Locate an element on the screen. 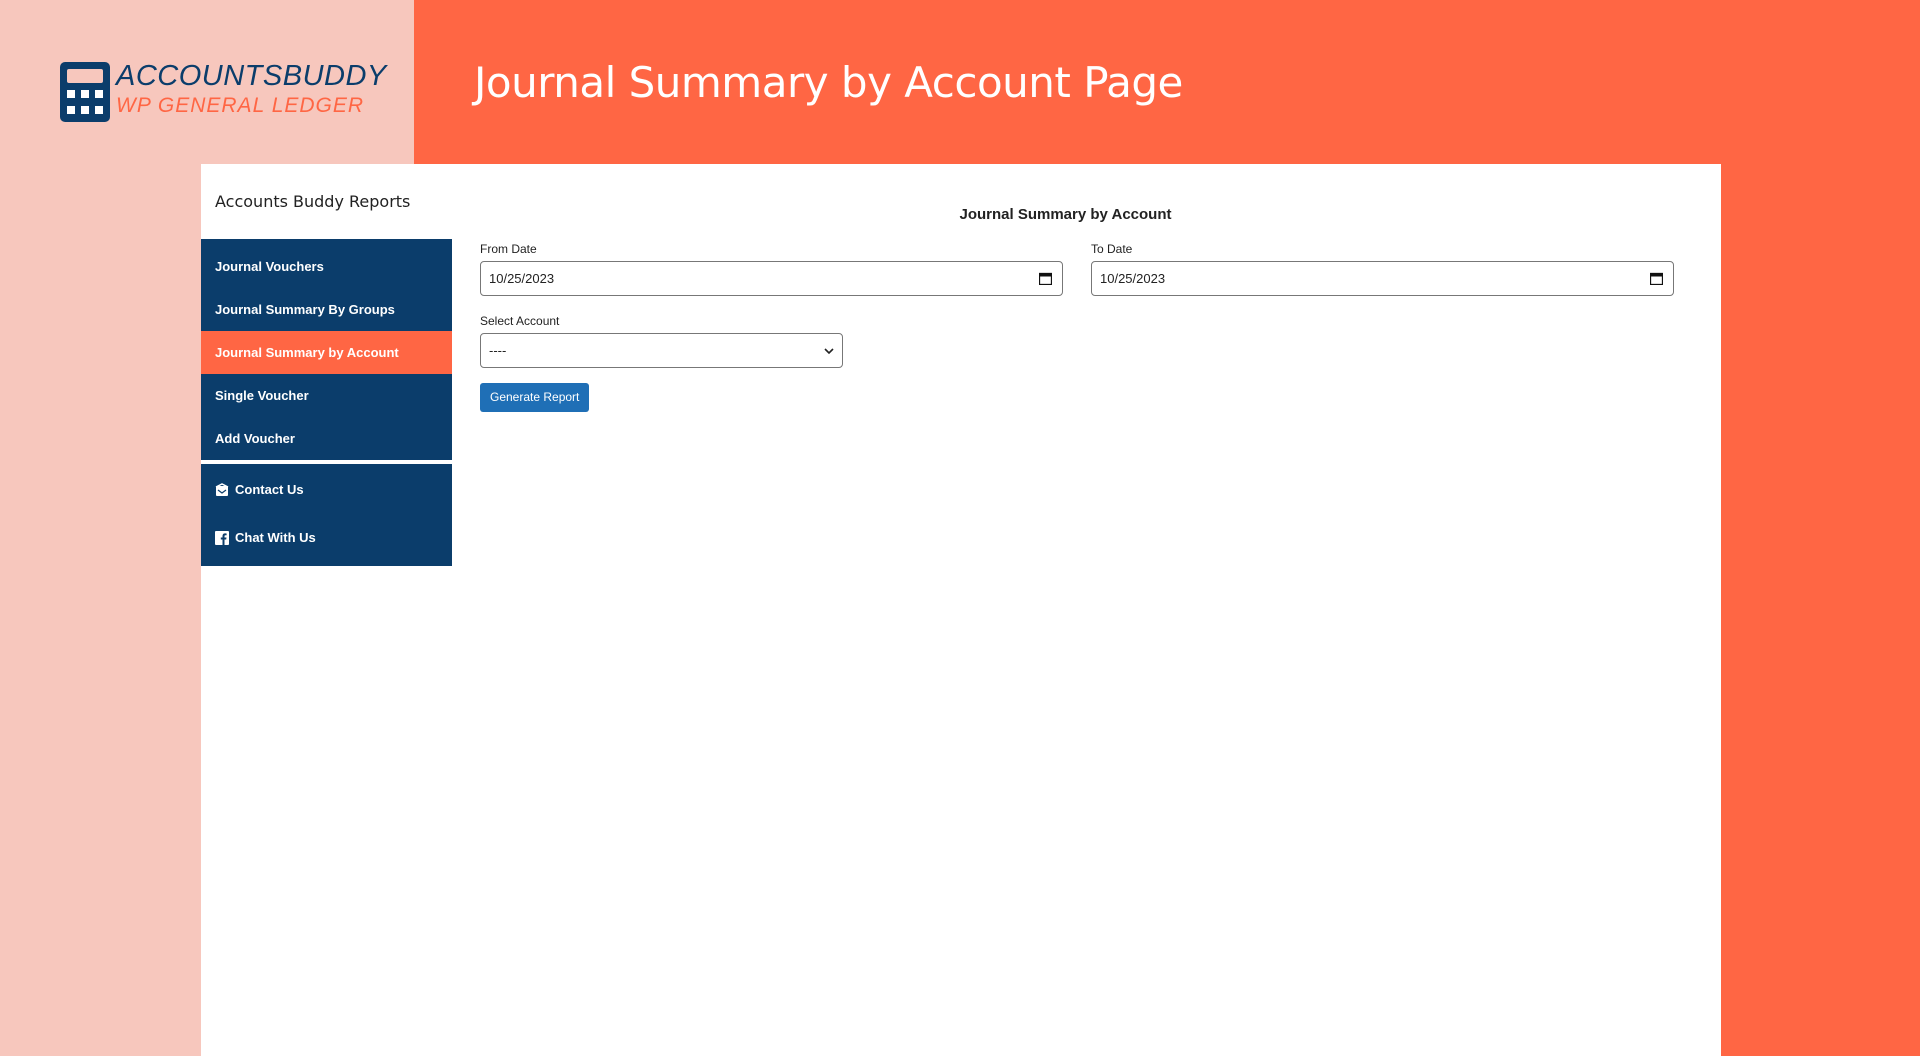 This screenshot has height=1056, width=1920. sidebar-title: Accounts Buddy Reports is located at coordinates (326, 203).